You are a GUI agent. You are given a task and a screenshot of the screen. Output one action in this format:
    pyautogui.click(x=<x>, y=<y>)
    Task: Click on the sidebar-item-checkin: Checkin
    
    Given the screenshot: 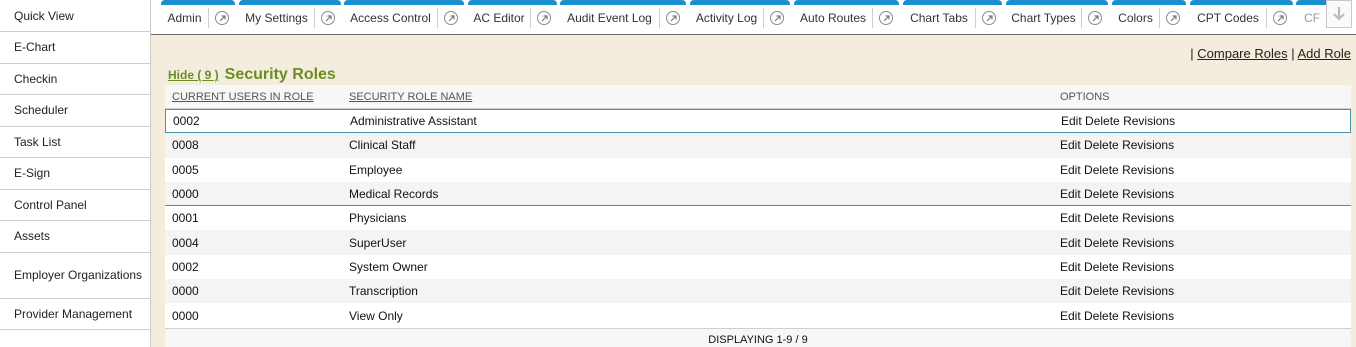 What is the action you would take?
    pyautogui.click(x=75, y=79)
    